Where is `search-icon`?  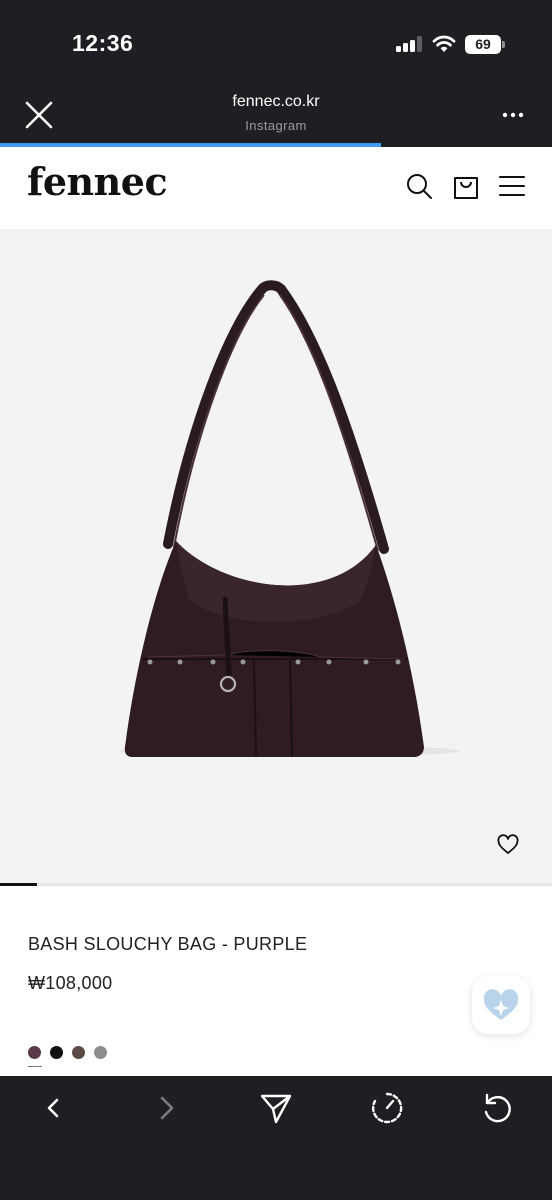 search-icon is located at coordinates (419, 186).